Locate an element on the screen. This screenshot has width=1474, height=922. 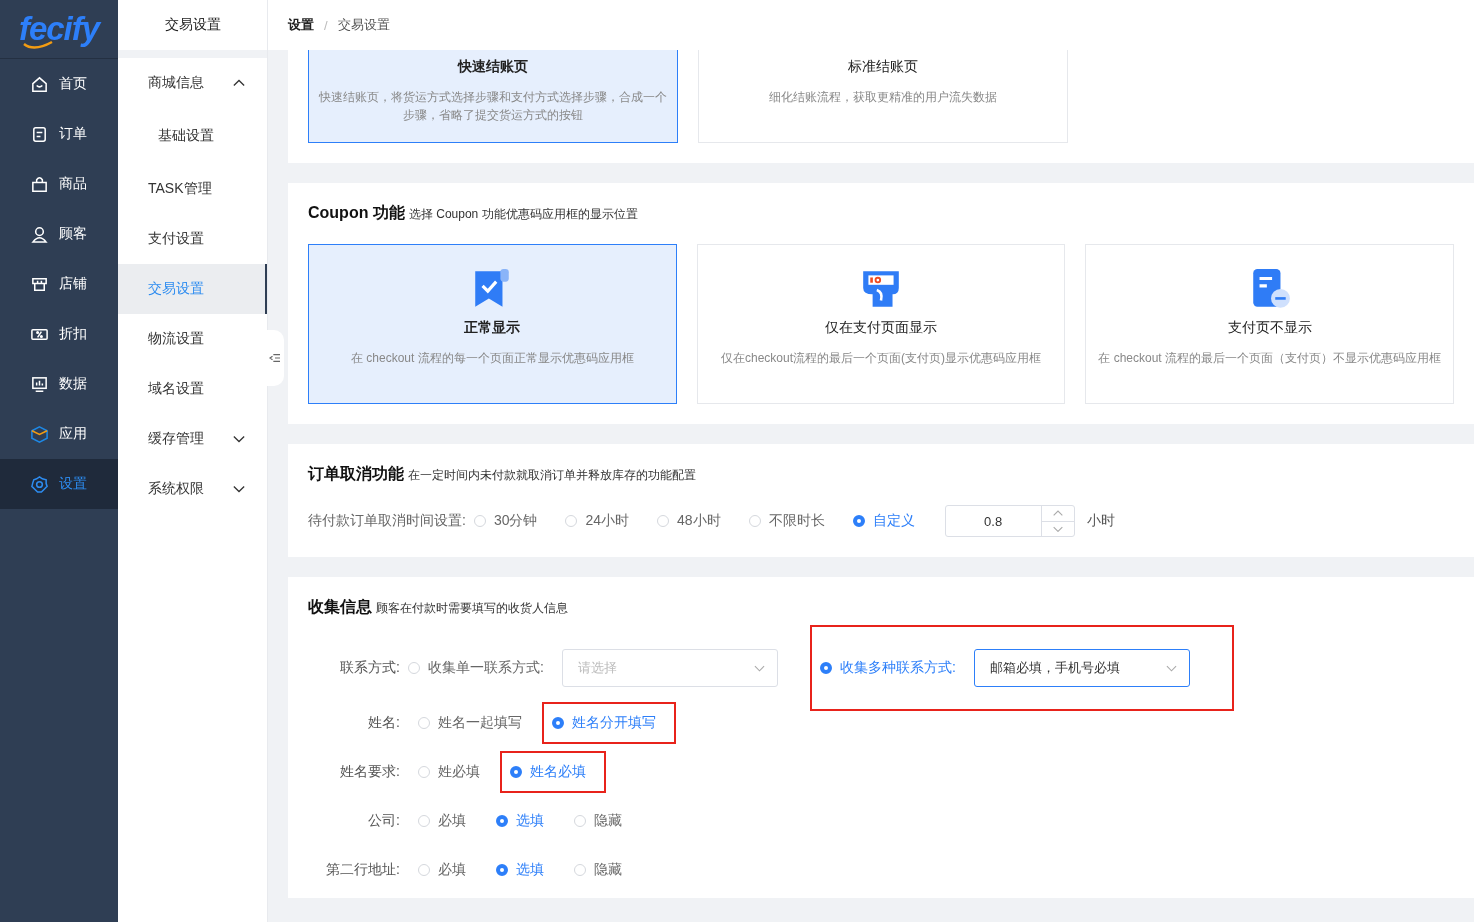
section-title: Coupon 功能 is located at coordinates (356, 213).